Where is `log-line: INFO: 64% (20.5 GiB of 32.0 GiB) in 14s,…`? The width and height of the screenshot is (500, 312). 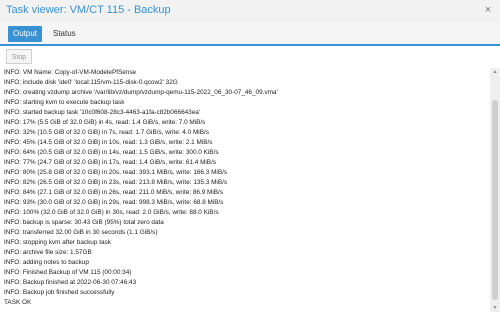
log-line: INFO: 64% (20.5 GiB of 32.0 GiB) in 14s,… is located at coordinates (111, 152).